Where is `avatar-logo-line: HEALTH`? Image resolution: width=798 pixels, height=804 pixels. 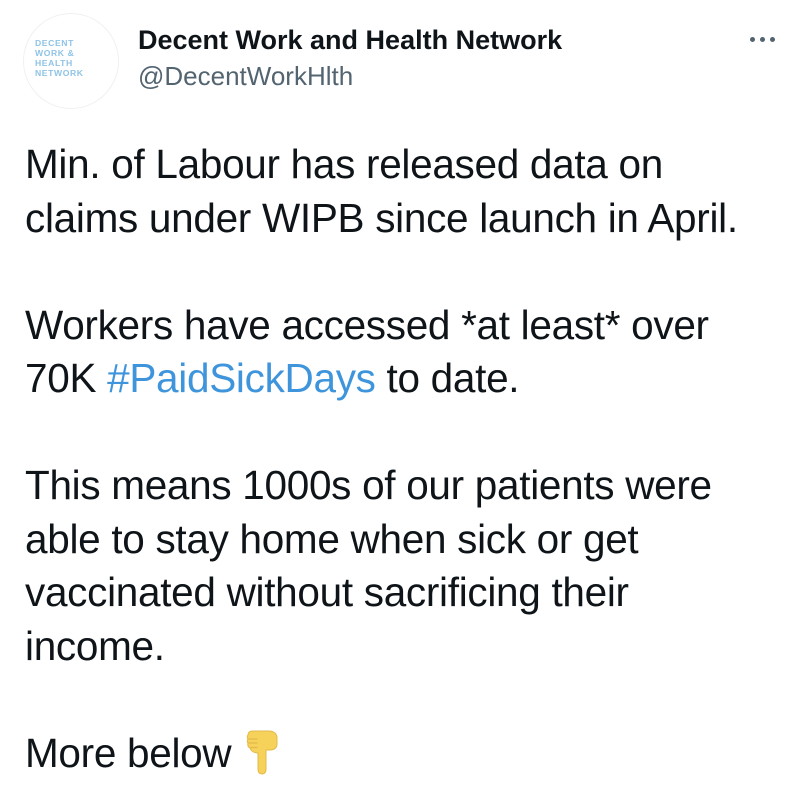 avatar-logo-line: HEALTH is located at coordinates (54, 63).